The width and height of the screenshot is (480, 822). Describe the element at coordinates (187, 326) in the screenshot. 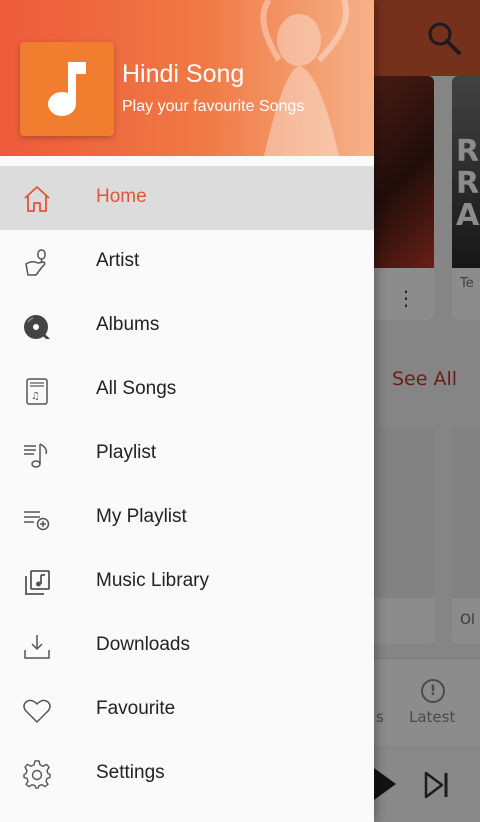

I see `menu-item-albums: Albums` at that location.